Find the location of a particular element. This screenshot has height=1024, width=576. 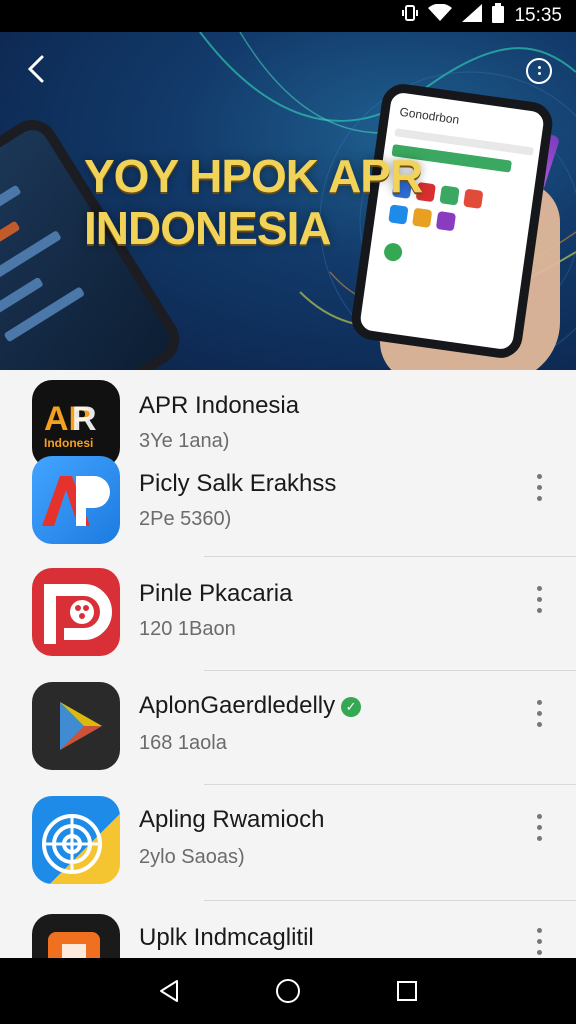

target-logo-icon is located at coordinates (76, 840).